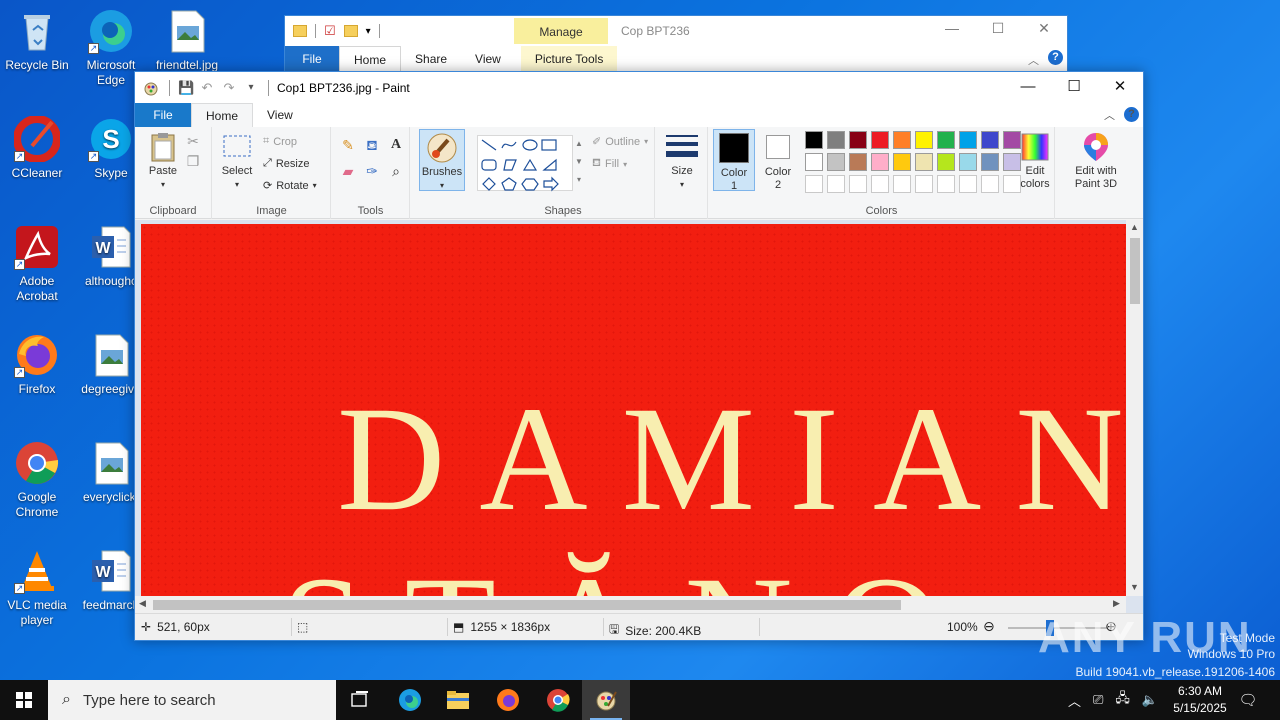  I want to click on volume-icon: 🔈, so click(1150, 700).